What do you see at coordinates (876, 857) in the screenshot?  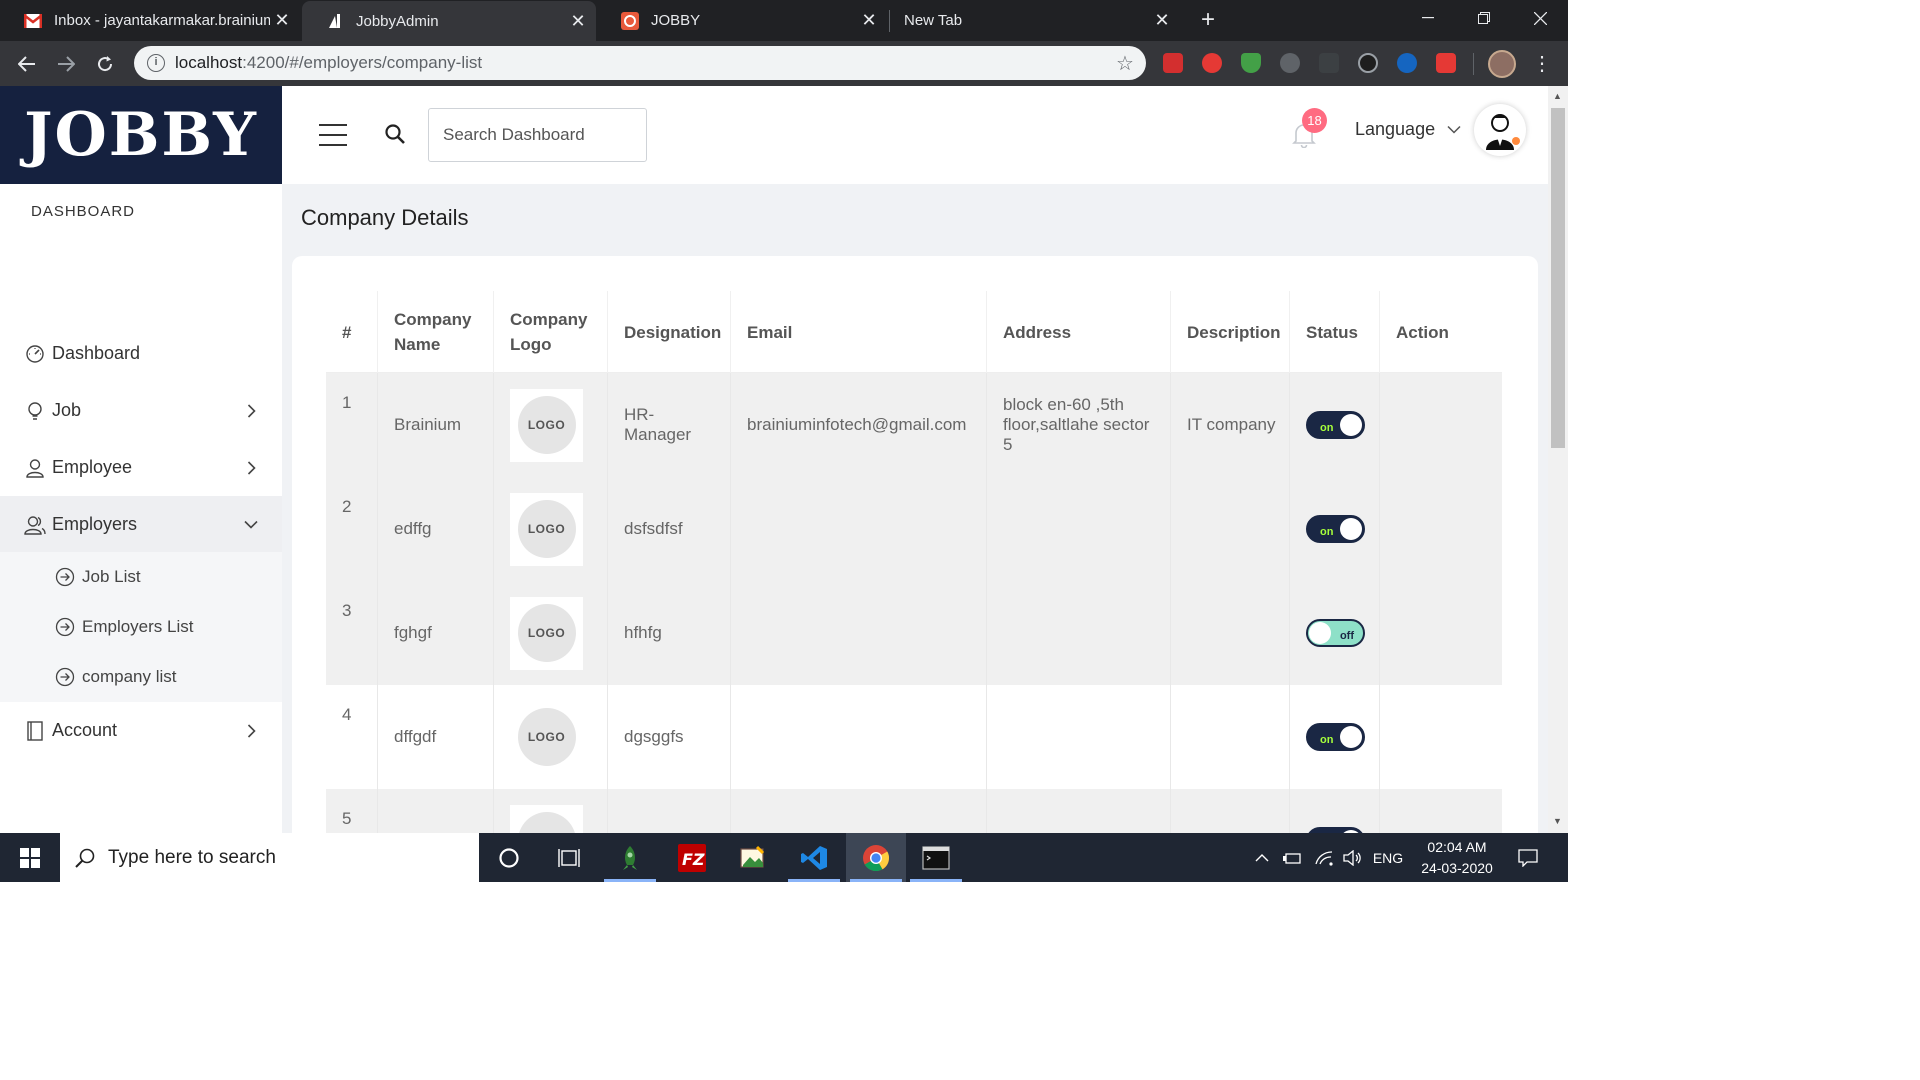 I see `chrome-icon` at bounding box center [876, 857].